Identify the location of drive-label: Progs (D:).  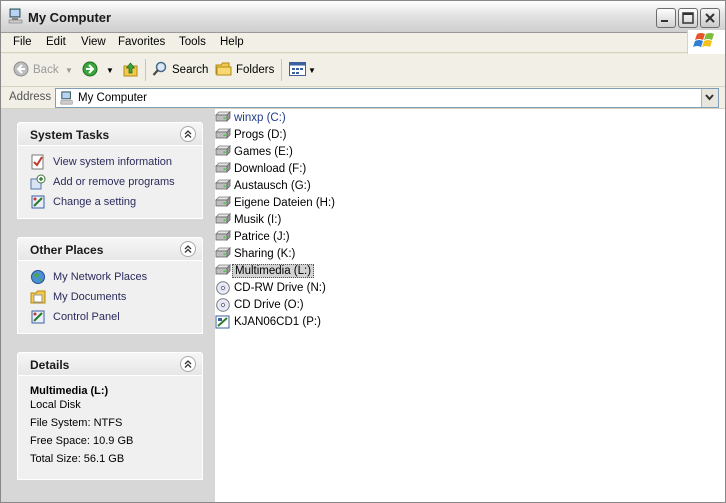
(260, 135).